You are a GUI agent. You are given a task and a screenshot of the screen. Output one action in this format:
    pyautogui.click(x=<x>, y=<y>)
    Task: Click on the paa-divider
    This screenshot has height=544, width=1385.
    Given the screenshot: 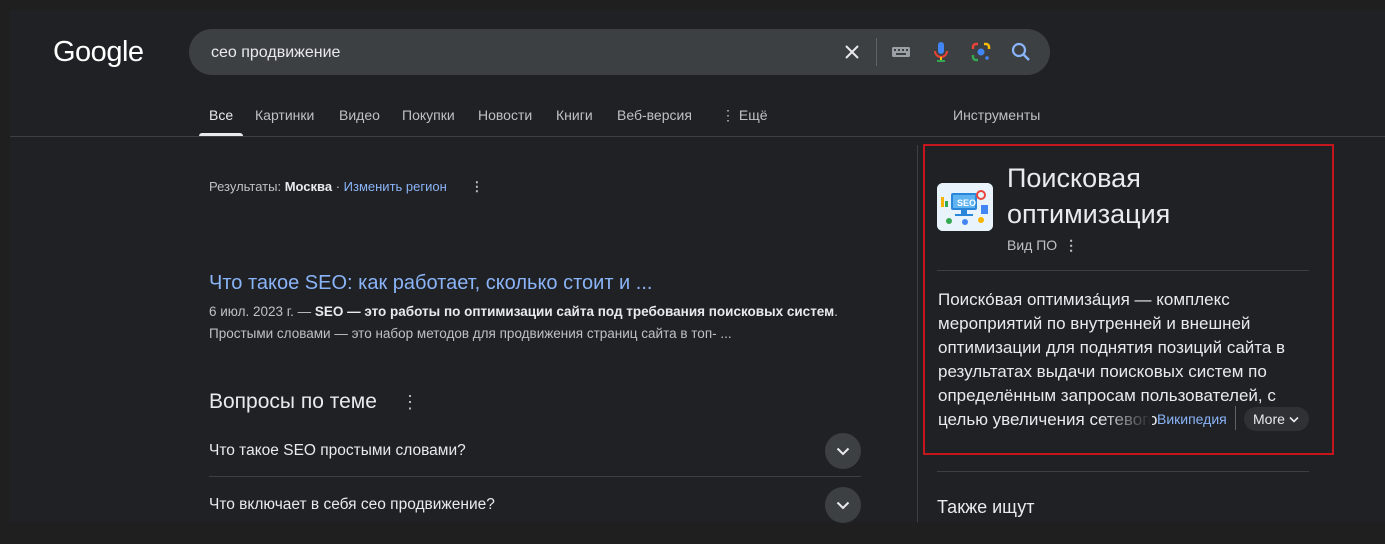 What is the action you would take?
    pyautogui.click(x=535, y=476)
    